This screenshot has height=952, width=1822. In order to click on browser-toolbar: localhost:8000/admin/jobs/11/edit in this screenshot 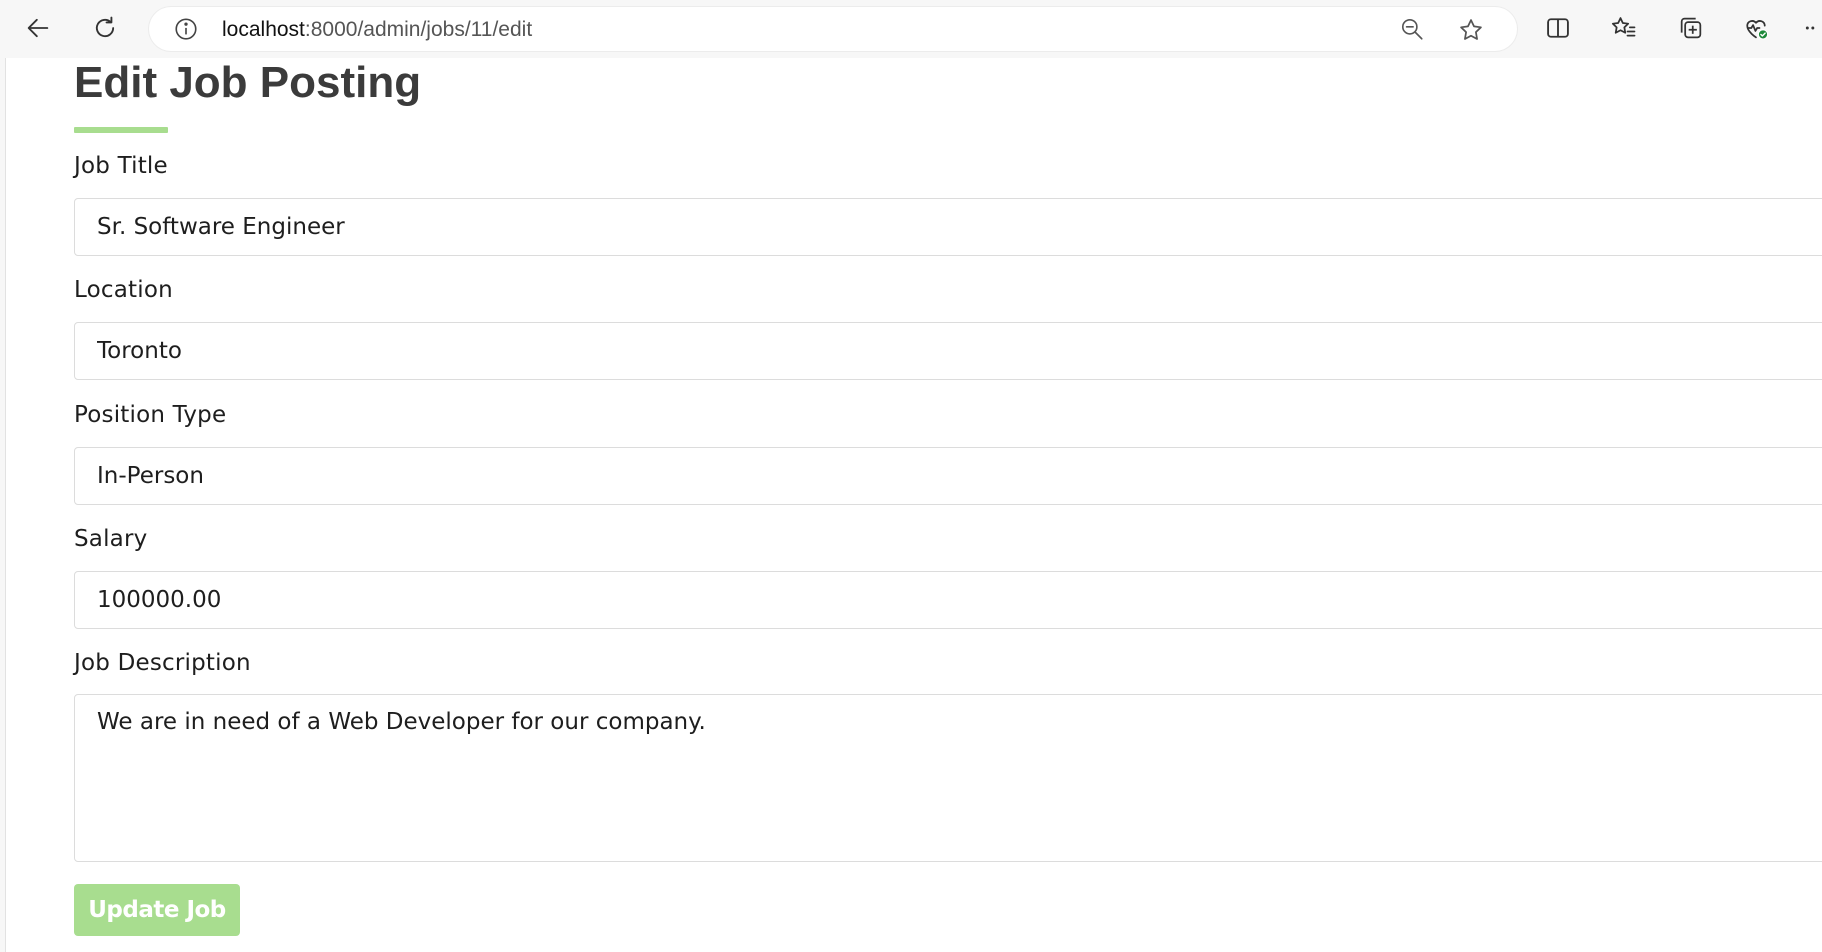, I will do `click(911, 28)`.